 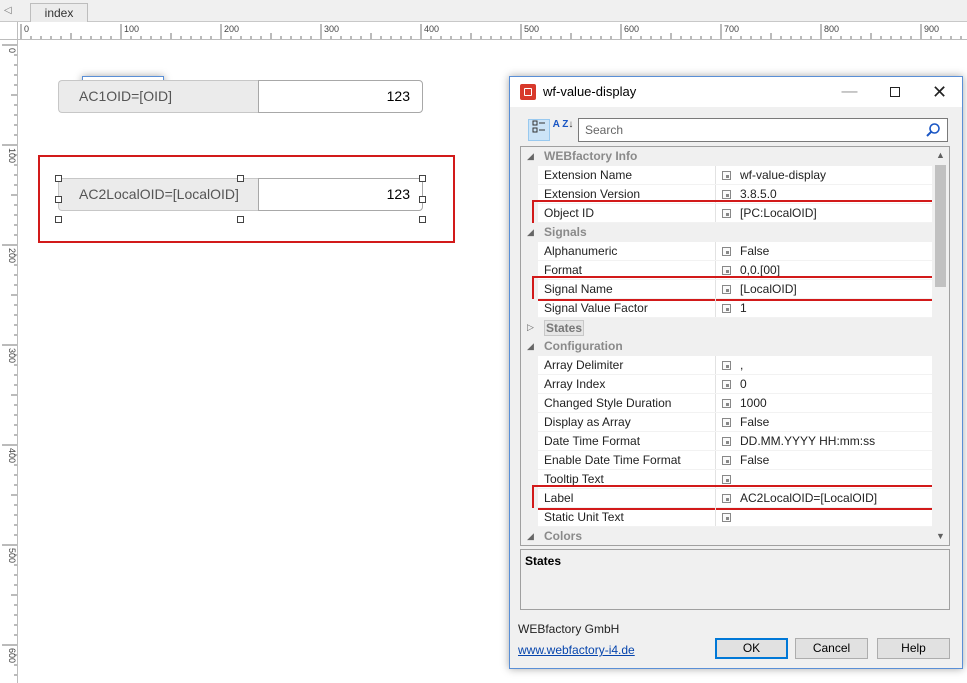 I want to click on property-row: Array Index 0, so click(x=727, y=384).